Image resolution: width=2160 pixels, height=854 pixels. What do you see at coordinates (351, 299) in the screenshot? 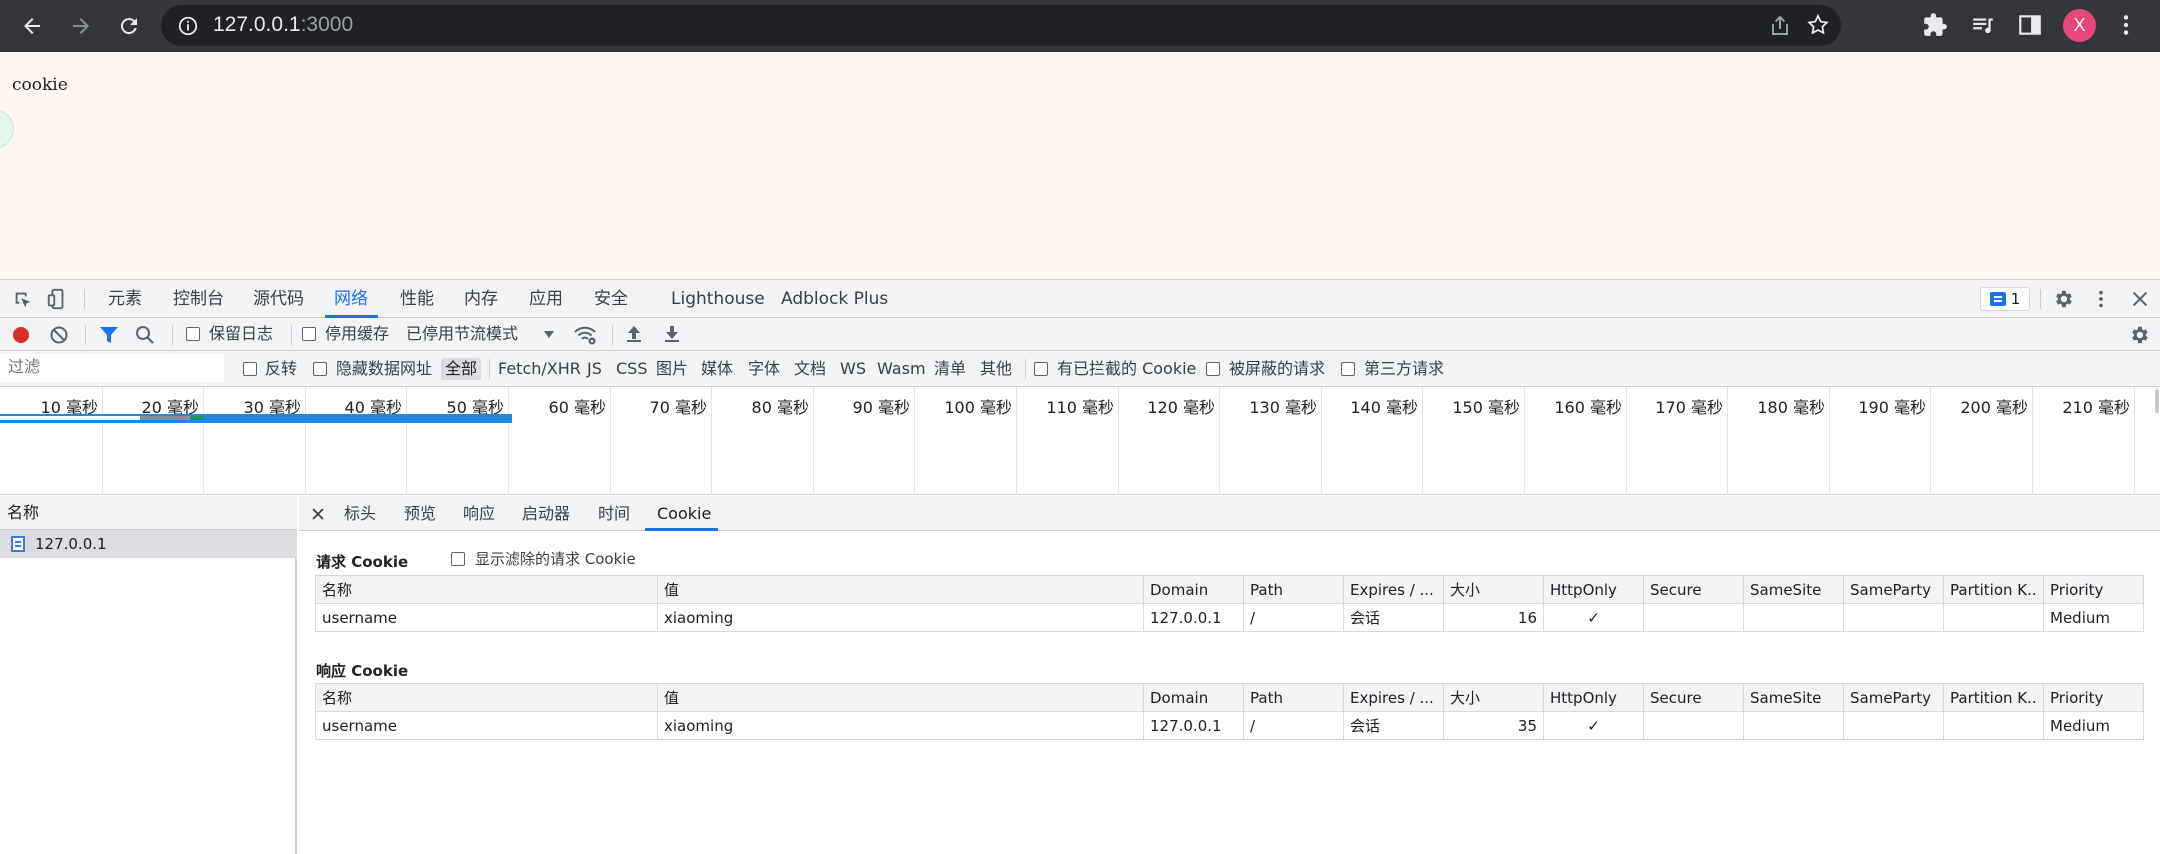
I see `tab-network: 网络` at bounding box center [351, 299].